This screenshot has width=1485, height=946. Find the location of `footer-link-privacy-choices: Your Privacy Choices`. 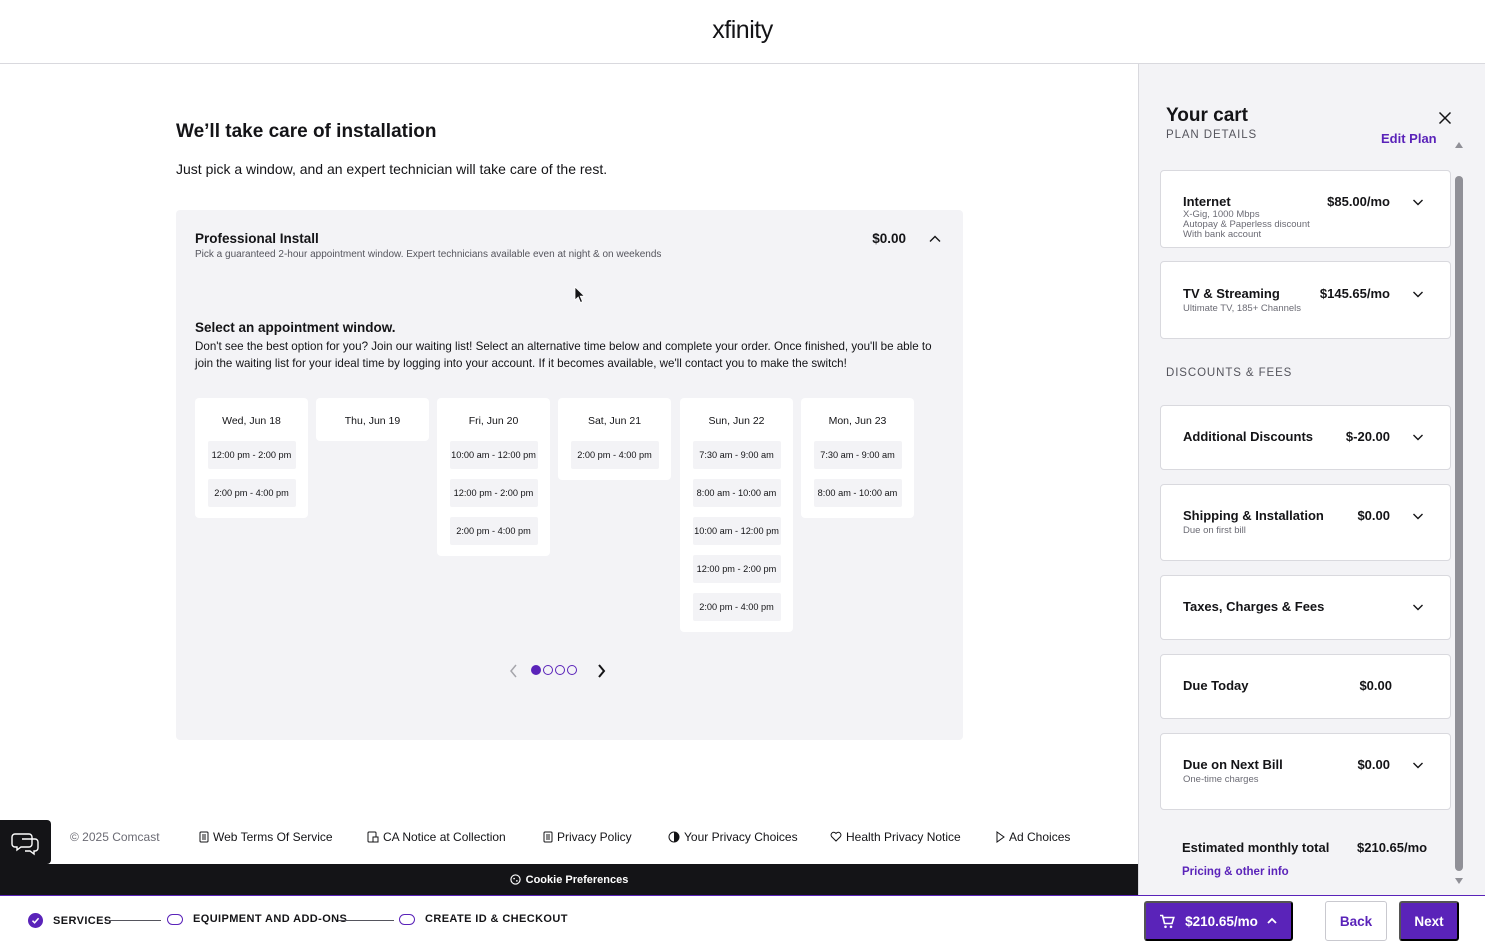

footer-link-privacy-choices: Your Privacy Choices is located at coordinates (733, 837).